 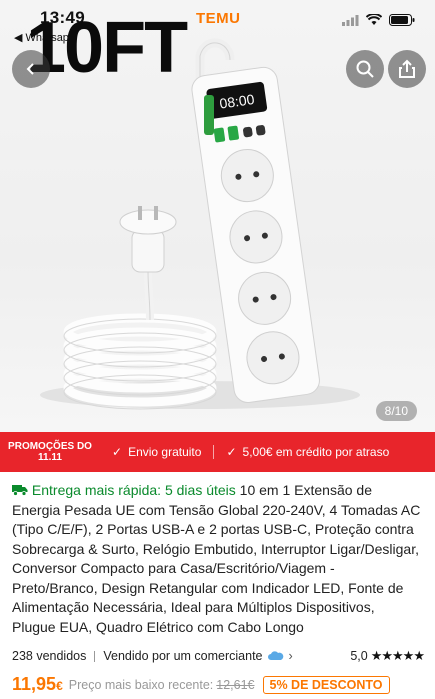 I want to click on delay-credit-item: ✓ 5,00€ em crédito por atraso, so click(x=307, y=452).